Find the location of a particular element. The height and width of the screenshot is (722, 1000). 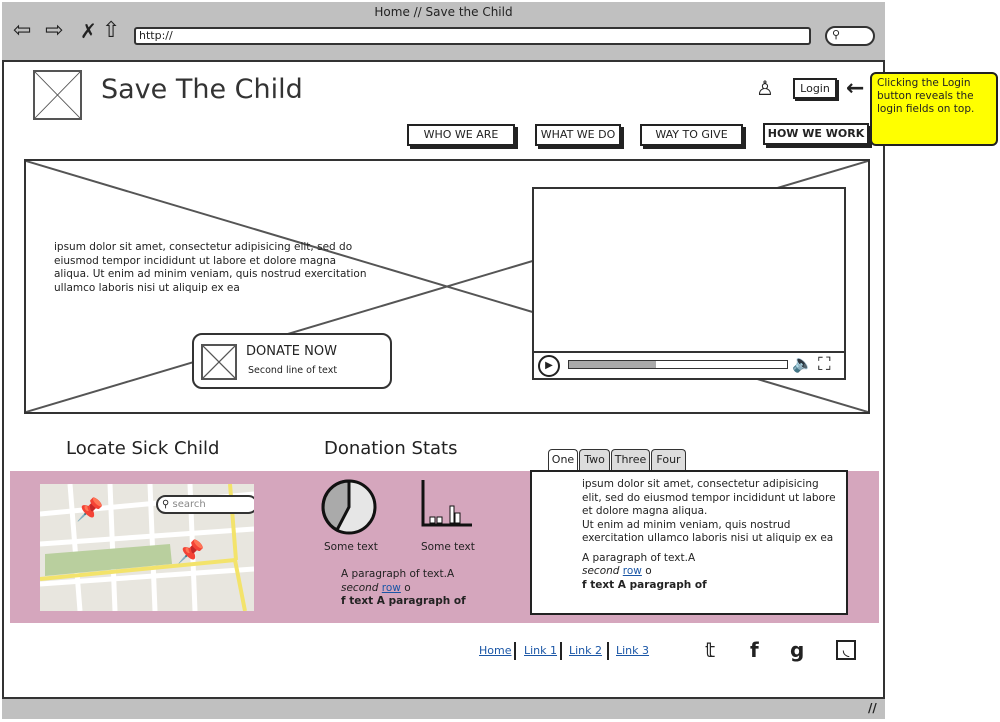

pie-chart-icon is located at coordinates (349, 507).